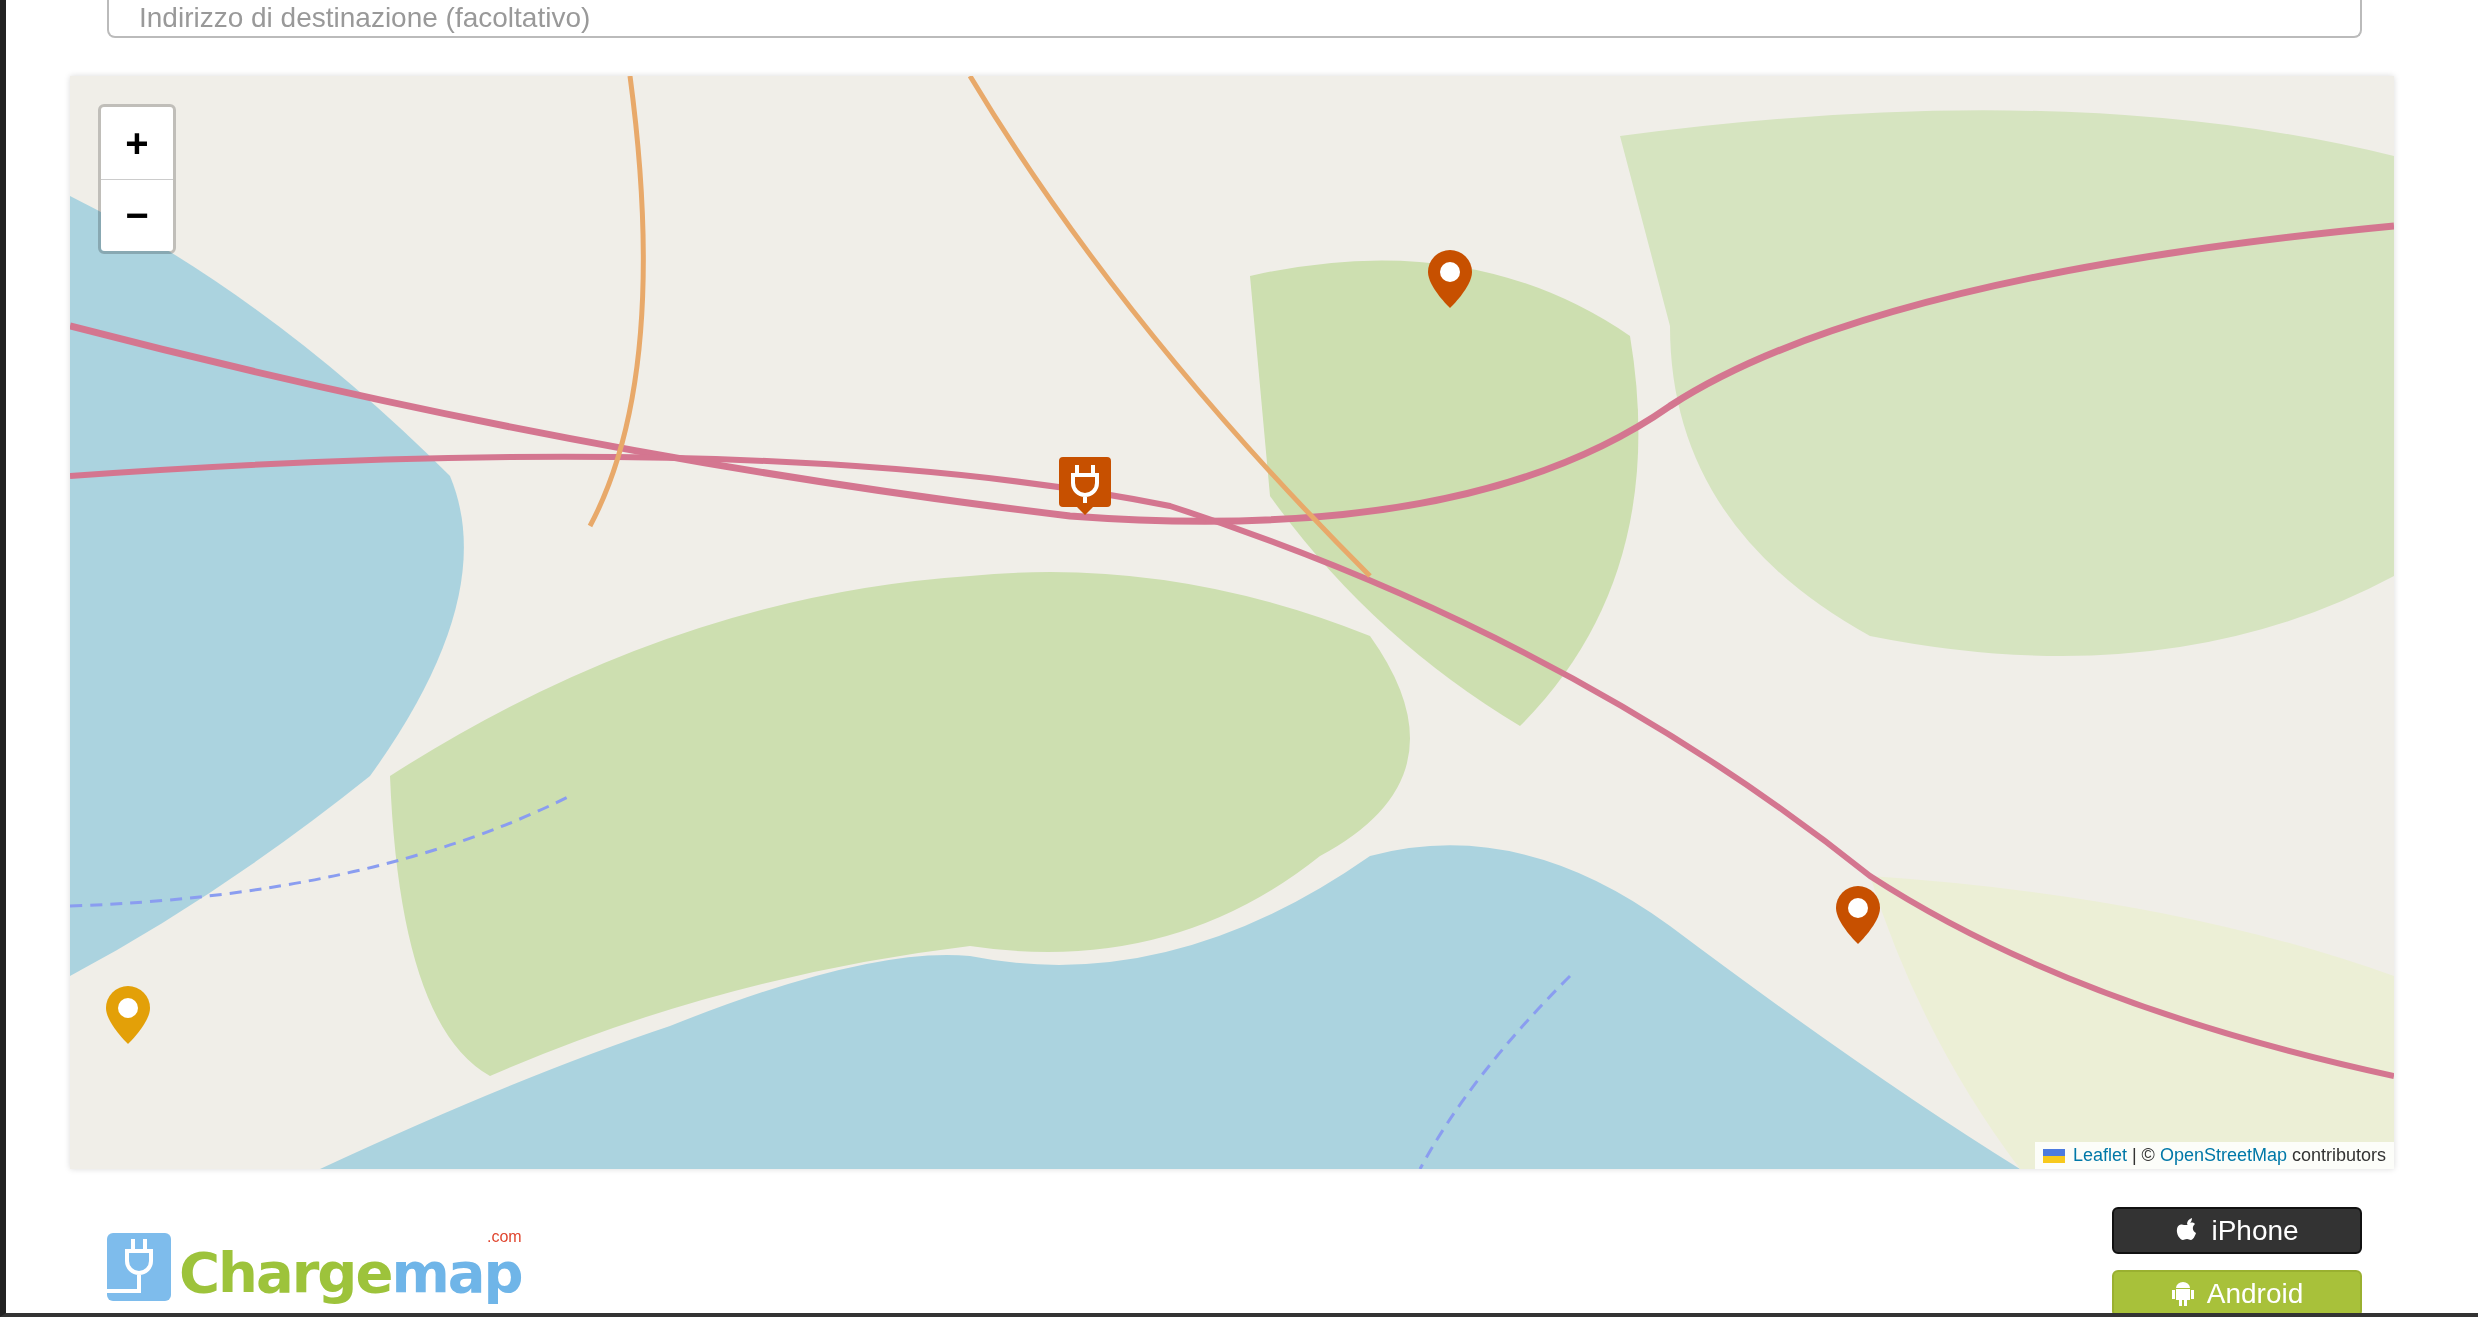  Describe the element at coordinates (2237, 1230) in the screenshot. I see `apple-app-button: iPhone` at that location.